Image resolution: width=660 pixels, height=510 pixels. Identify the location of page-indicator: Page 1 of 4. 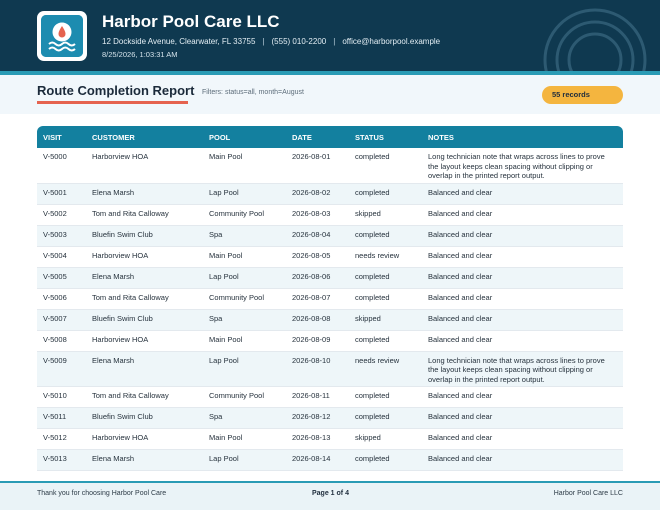
(330, 493).